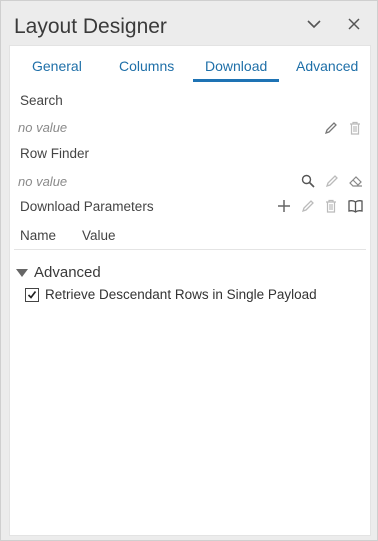  I want to click on search-icon, so click(308, 181).